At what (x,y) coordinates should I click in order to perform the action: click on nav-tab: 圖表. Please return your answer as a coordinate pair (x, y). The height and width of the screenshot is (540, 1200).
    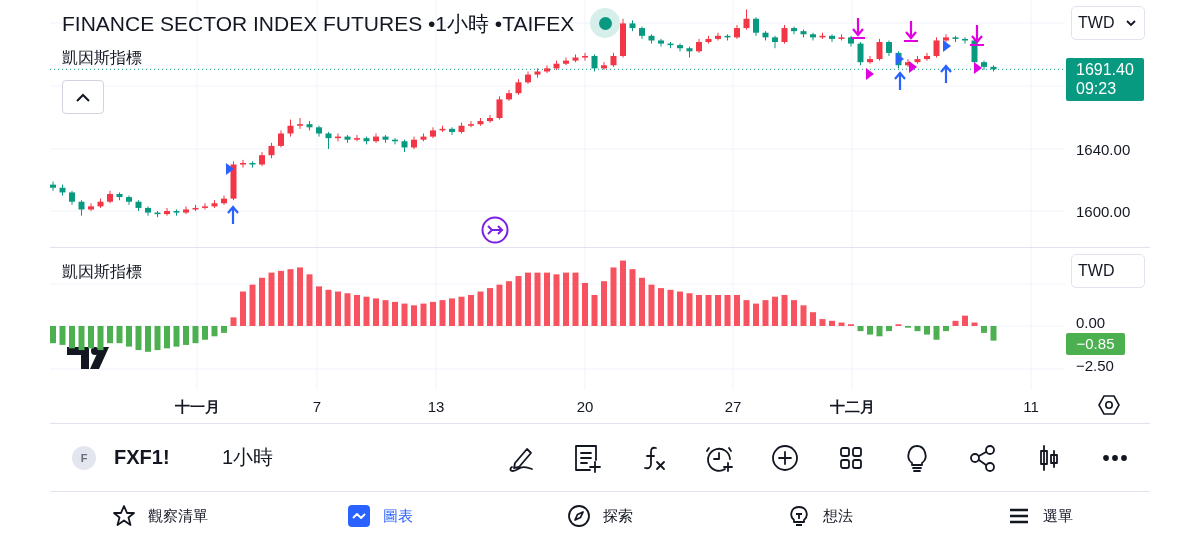
    Looking at the image, I should click on (380, 516).